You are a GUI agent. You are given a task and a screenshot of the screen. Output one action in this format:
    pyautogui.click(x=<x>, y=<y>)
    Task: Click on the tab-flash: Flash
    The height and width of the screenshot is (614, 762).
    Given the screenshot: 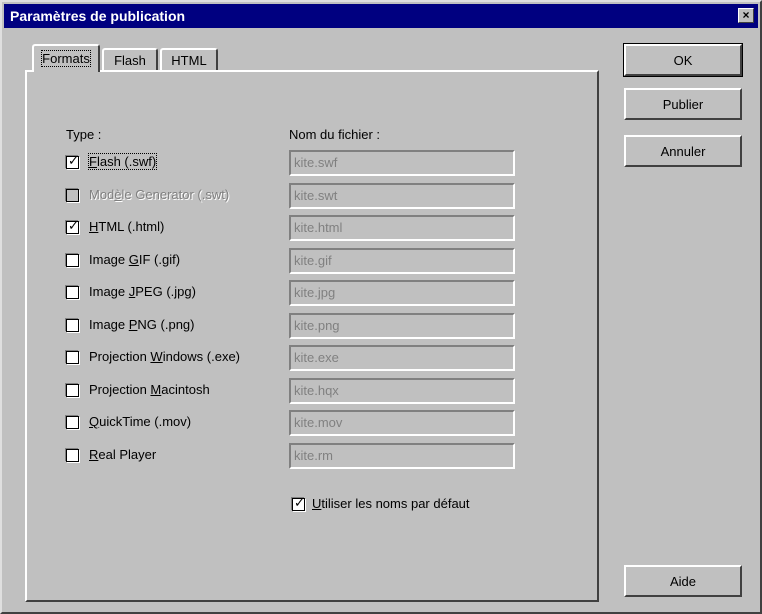 What is the action you would take?
    pyautogui.click(x=130, y=59)
    